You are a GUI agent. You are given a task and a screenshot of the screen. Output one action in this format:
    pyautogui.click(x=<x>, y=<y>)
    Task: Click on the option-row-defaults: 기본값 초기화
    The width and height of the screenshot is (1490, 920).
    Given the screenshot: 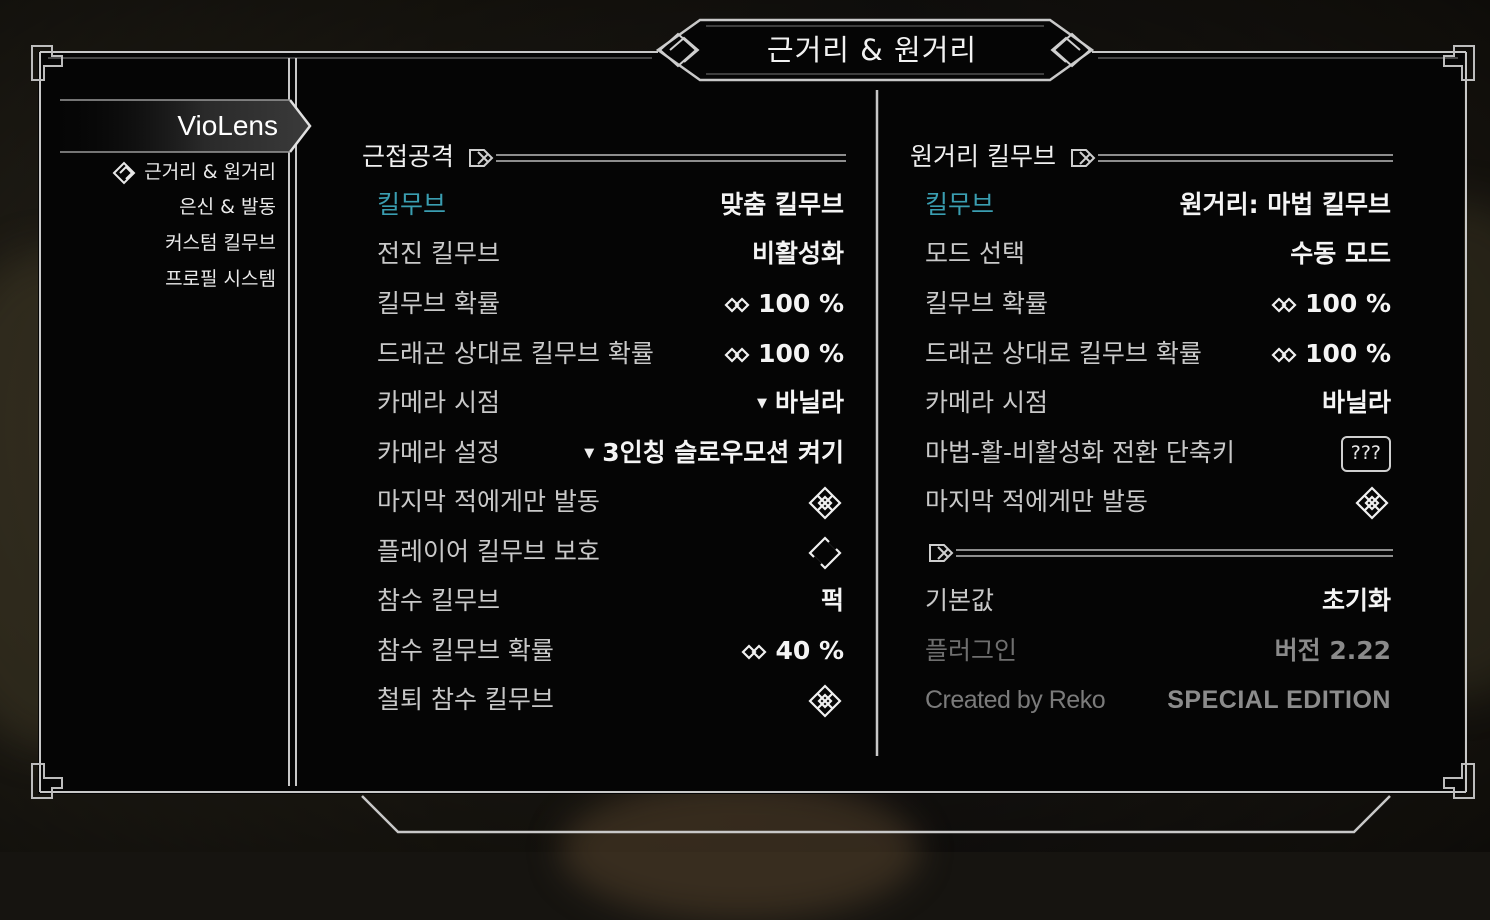 What is the action you would take?
    pyautogui.click(x=1158, y=601)
    